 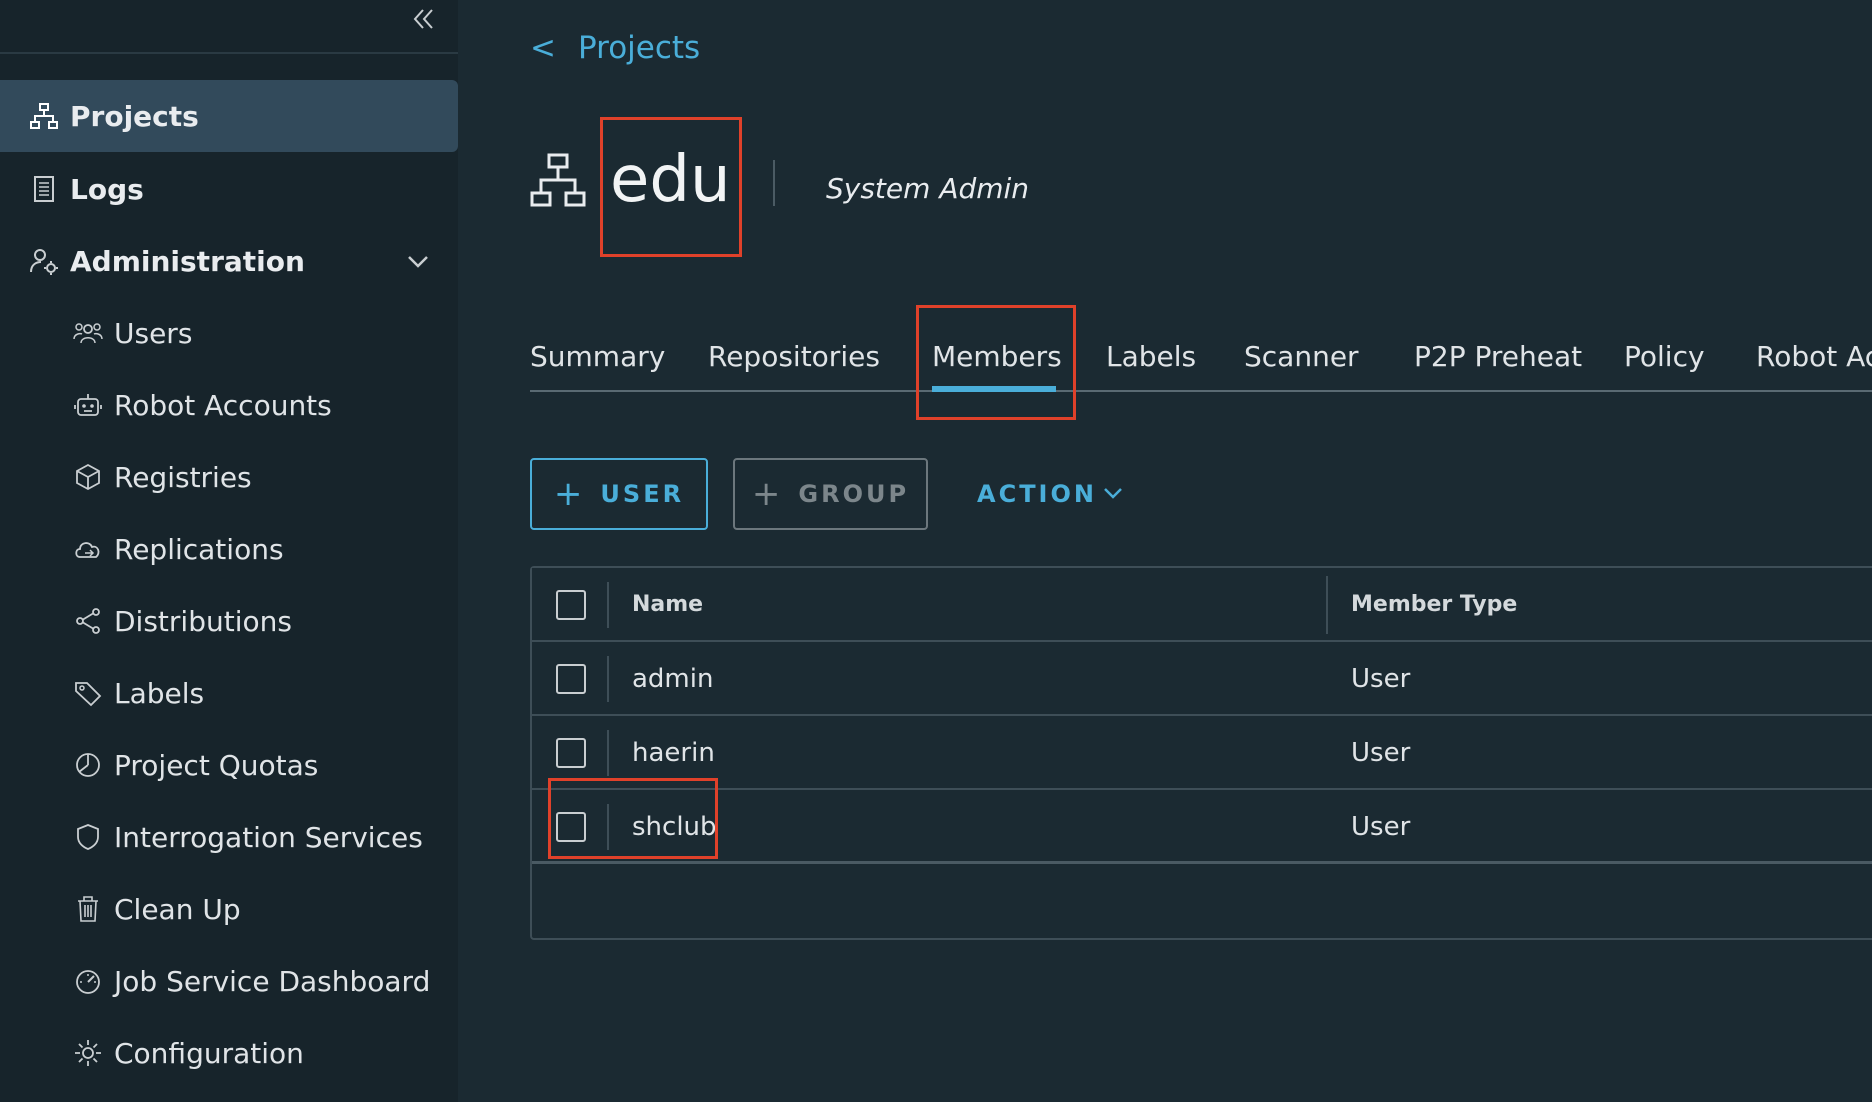 What do you see at coordinates (44, 116) in the screenshot?
I see `projects-icon` at bounding box center [44, 116].